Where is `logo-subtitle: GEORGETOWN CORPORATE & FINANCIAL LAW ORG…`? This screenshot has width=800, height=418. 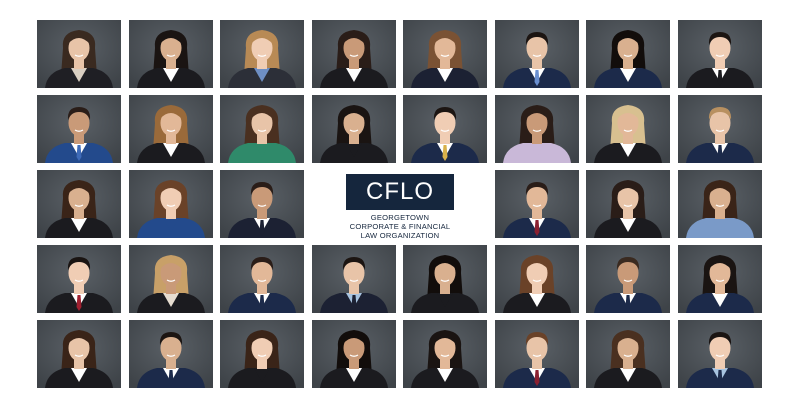
logo-subtitle: GEORGETOWN CORPORATE & FINANCIAL LAW ORG… is located at coordinates (400, 226).